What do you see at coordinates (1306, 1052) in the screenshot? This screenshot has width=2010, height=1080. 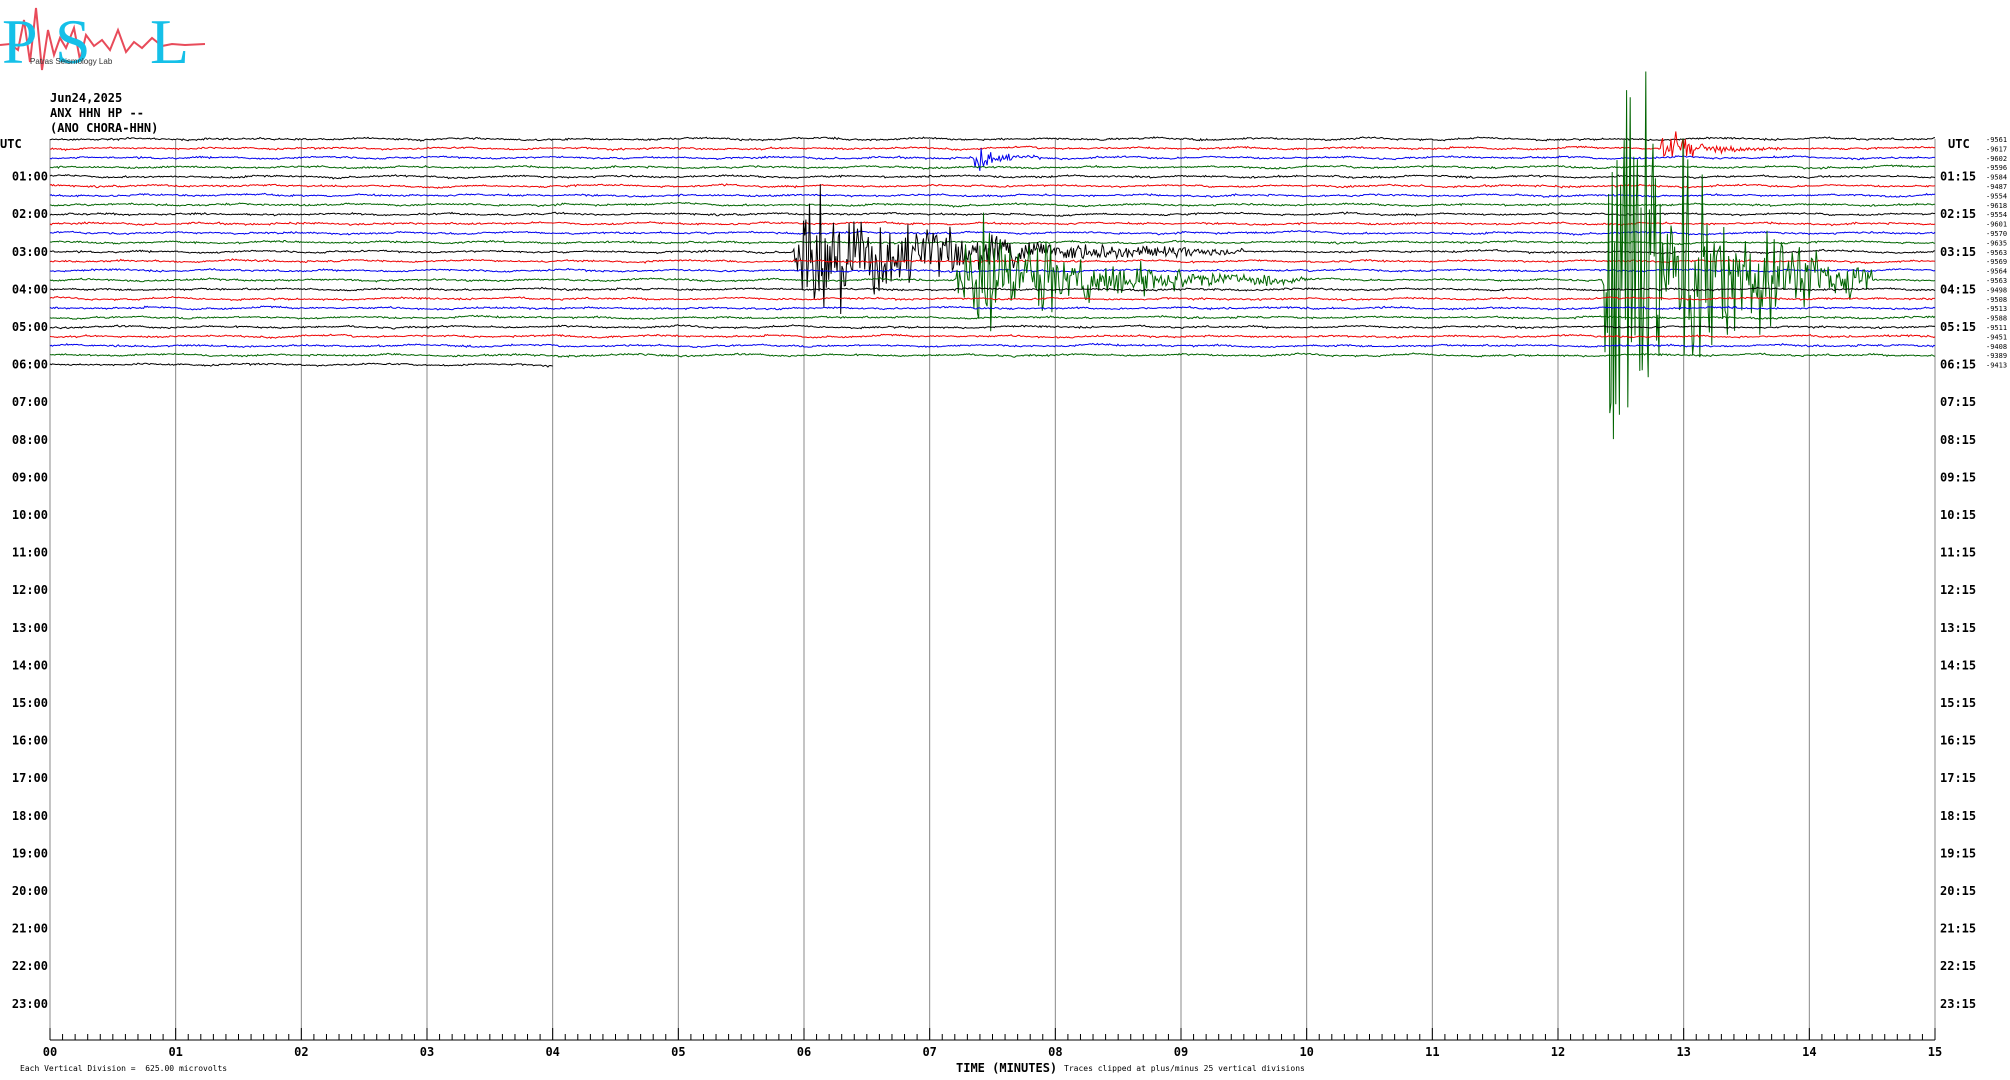 I see `x-tick-label: 10` at bounding box center [1306, 1052].